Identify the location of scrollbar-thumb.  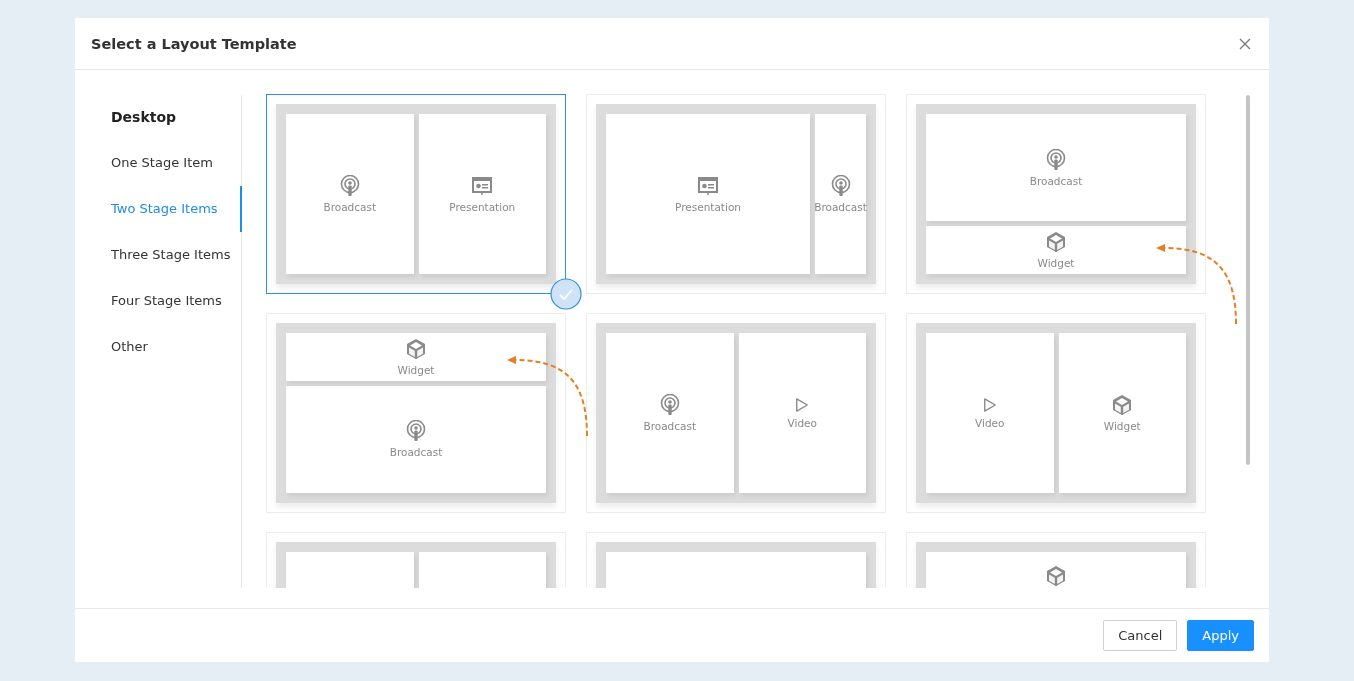
(1248, 280).